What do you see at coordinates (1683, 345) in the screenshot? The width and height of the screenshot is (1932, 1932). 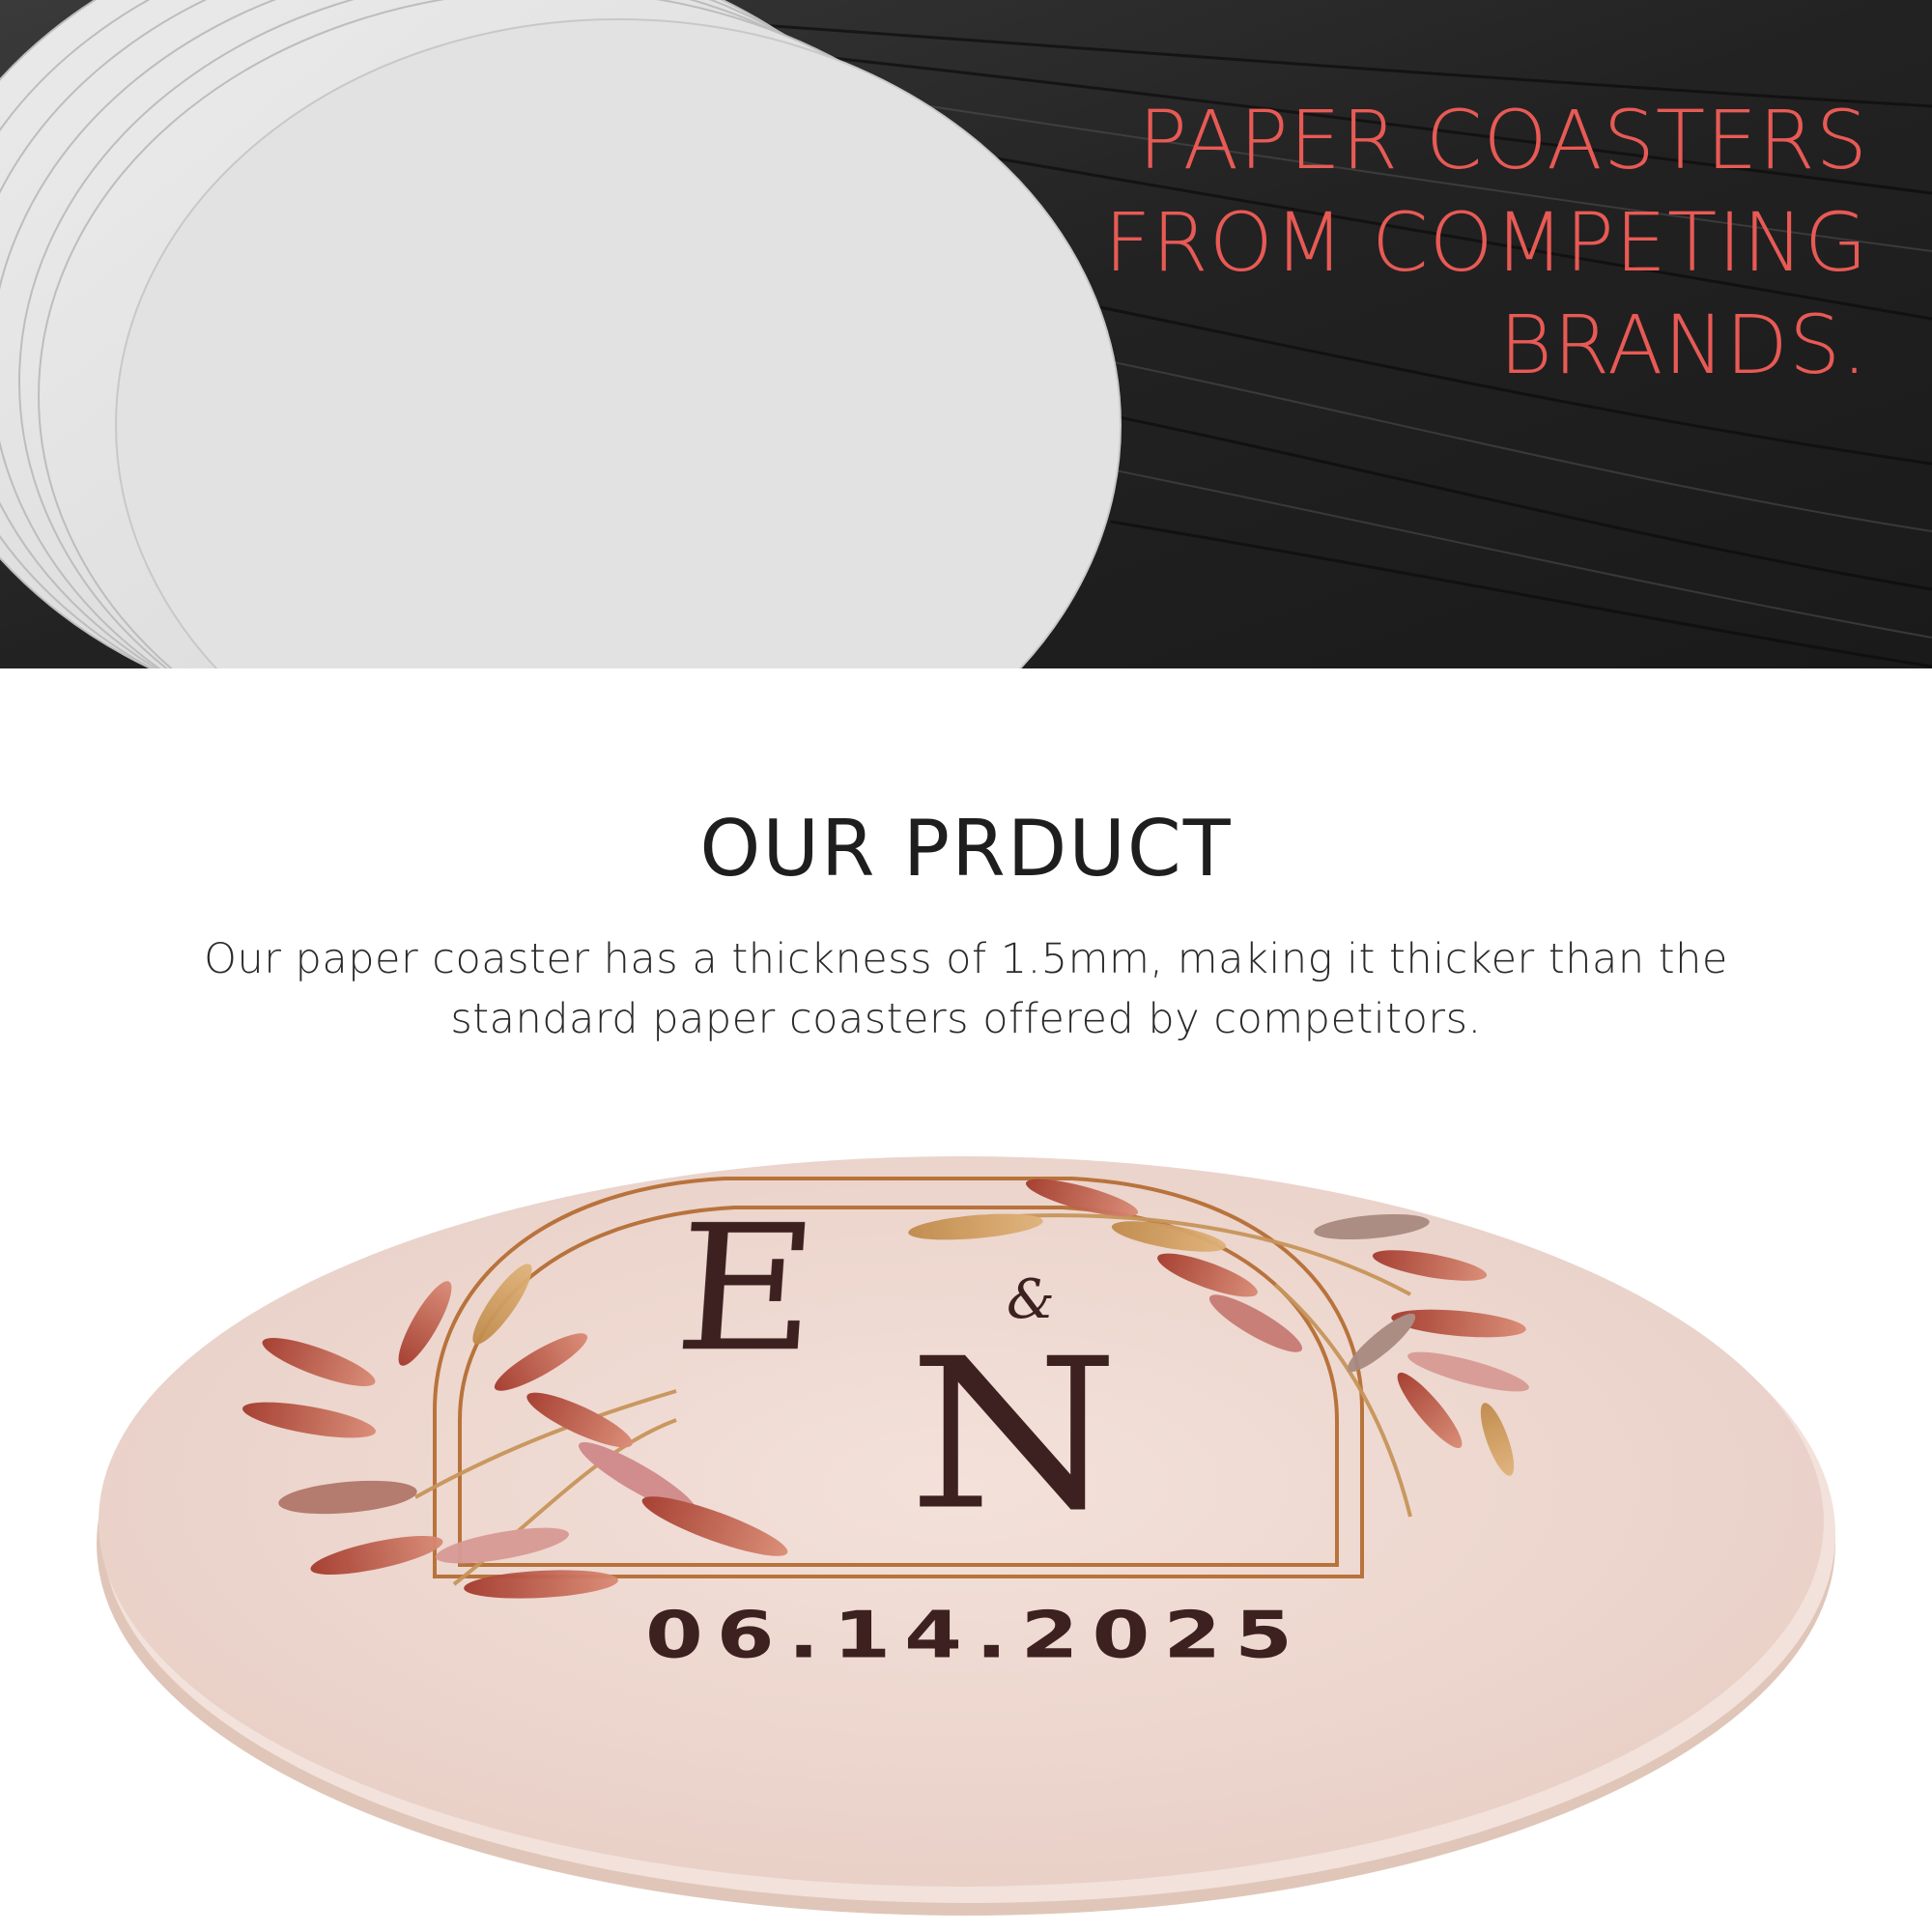 I see `hero-title-line-3: BRANDS.` at bounding box center [1683, 345].